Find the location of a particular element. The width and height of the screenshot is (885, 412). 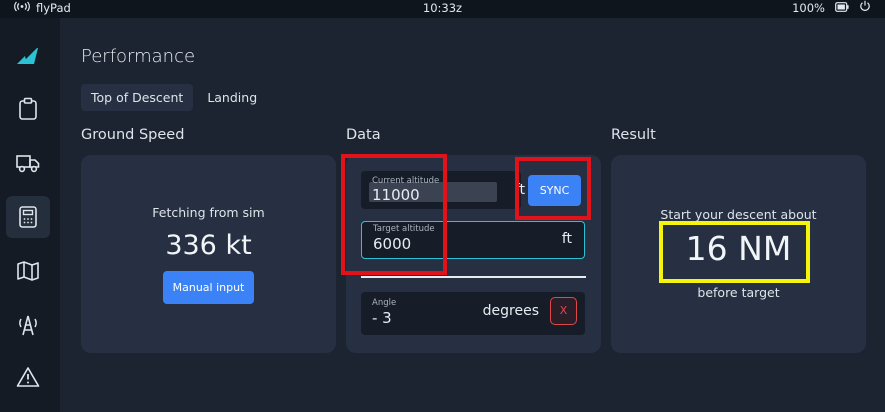

data-title: Data is located at coordinates (363, 135).